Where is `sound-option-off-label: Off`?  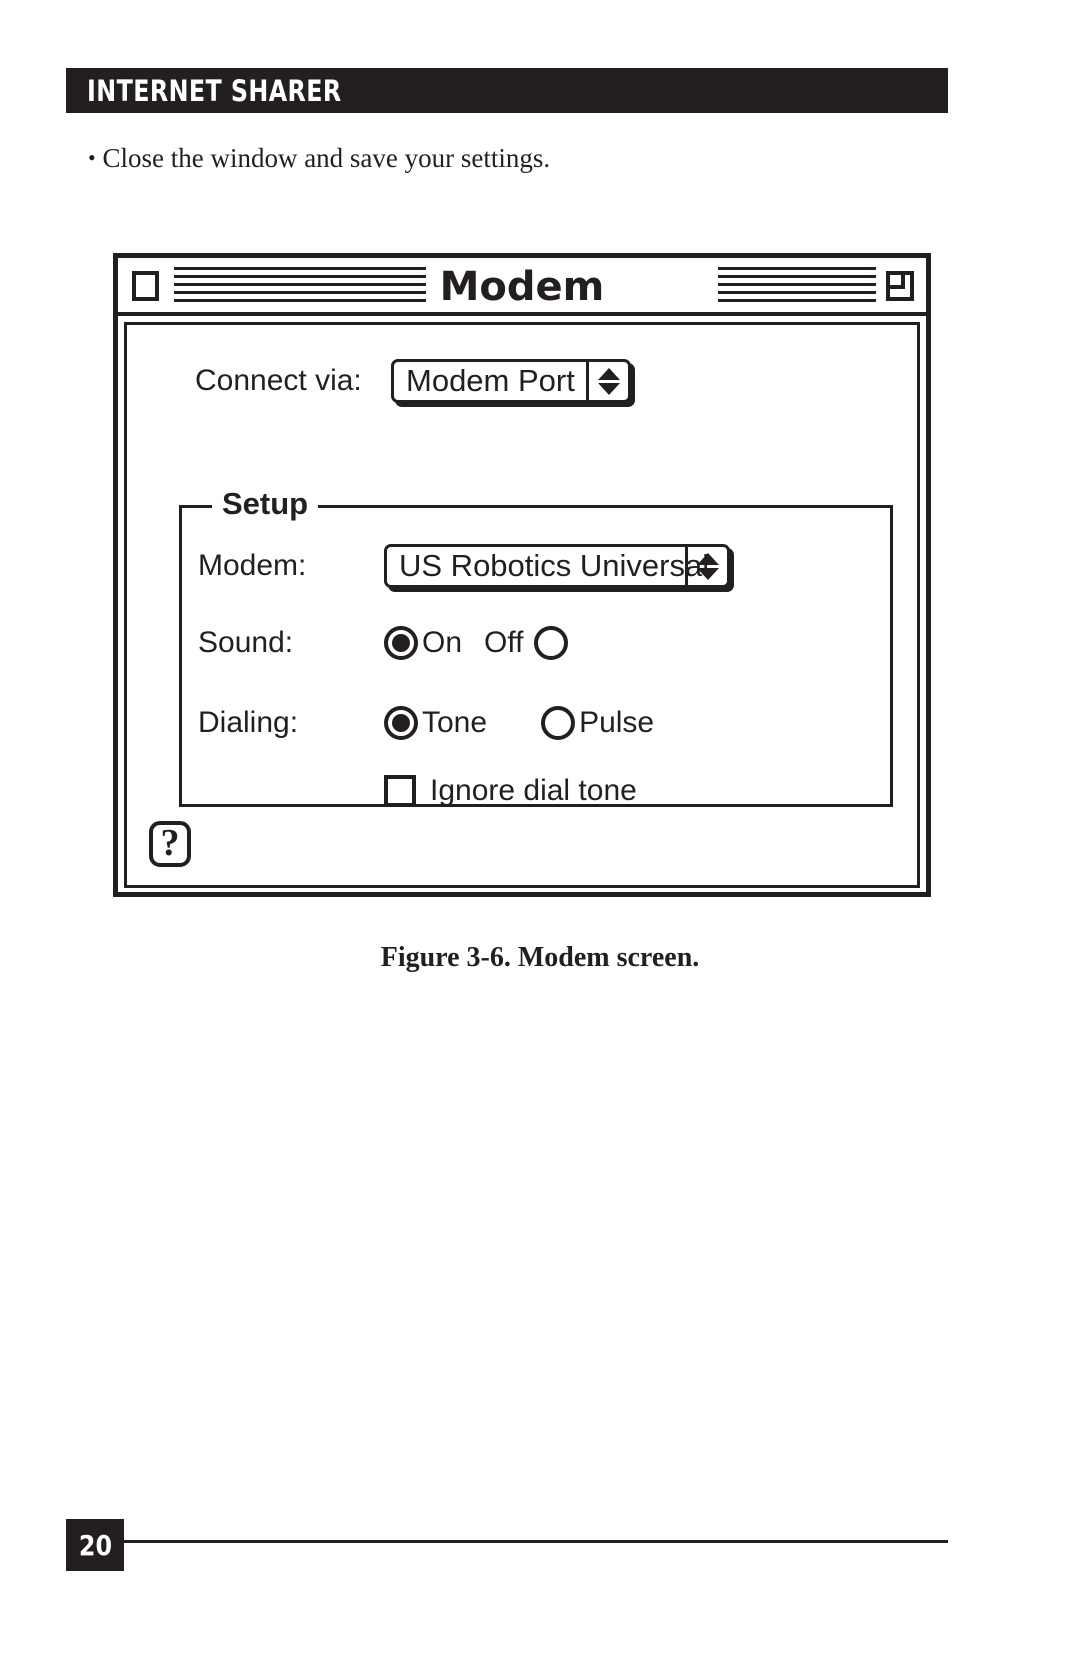 sound-option-off-label: Off is located at coordinates (504, 642).